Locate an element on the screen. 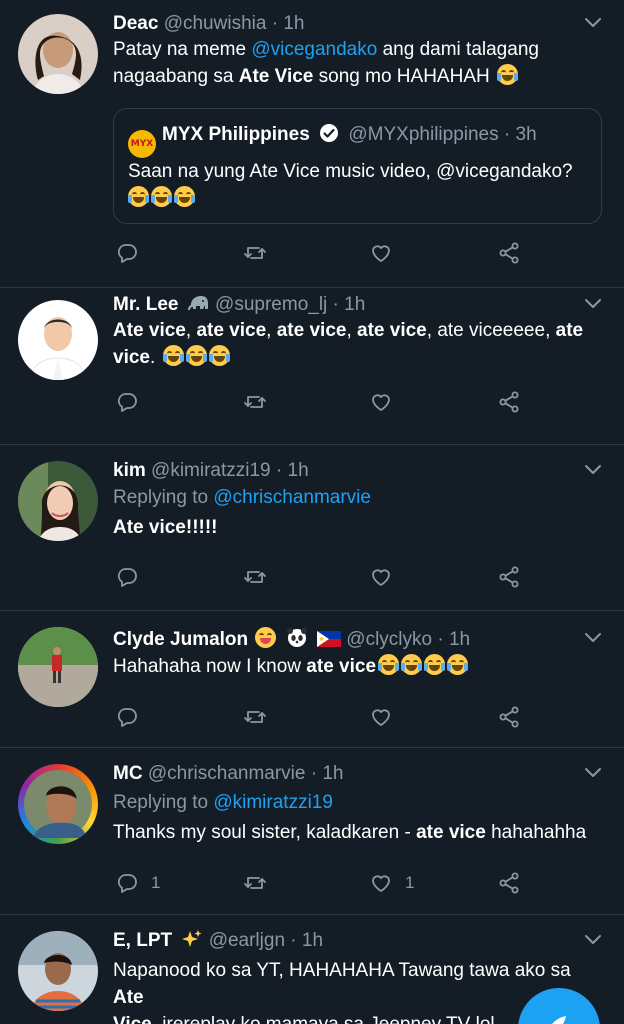 The height and width of the screenshot is (1024, 624). user-handle: @kimiratzzi19 is located at coordinates (211, 470).